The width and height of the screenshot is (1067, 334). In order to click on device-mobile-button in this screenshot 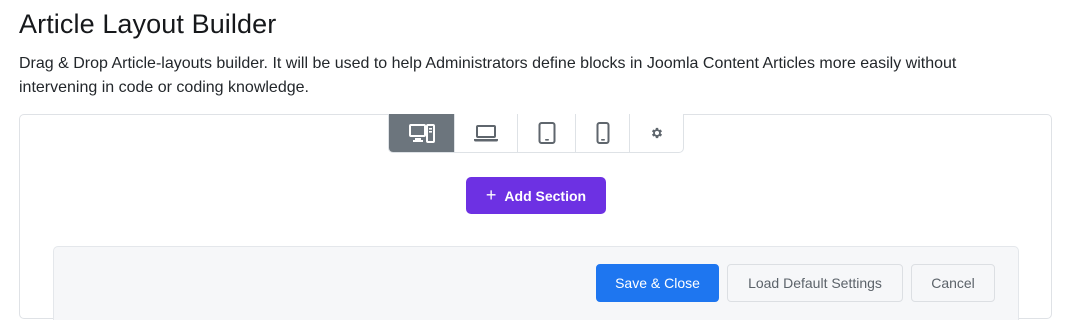, I will do `click(603, 133)`.